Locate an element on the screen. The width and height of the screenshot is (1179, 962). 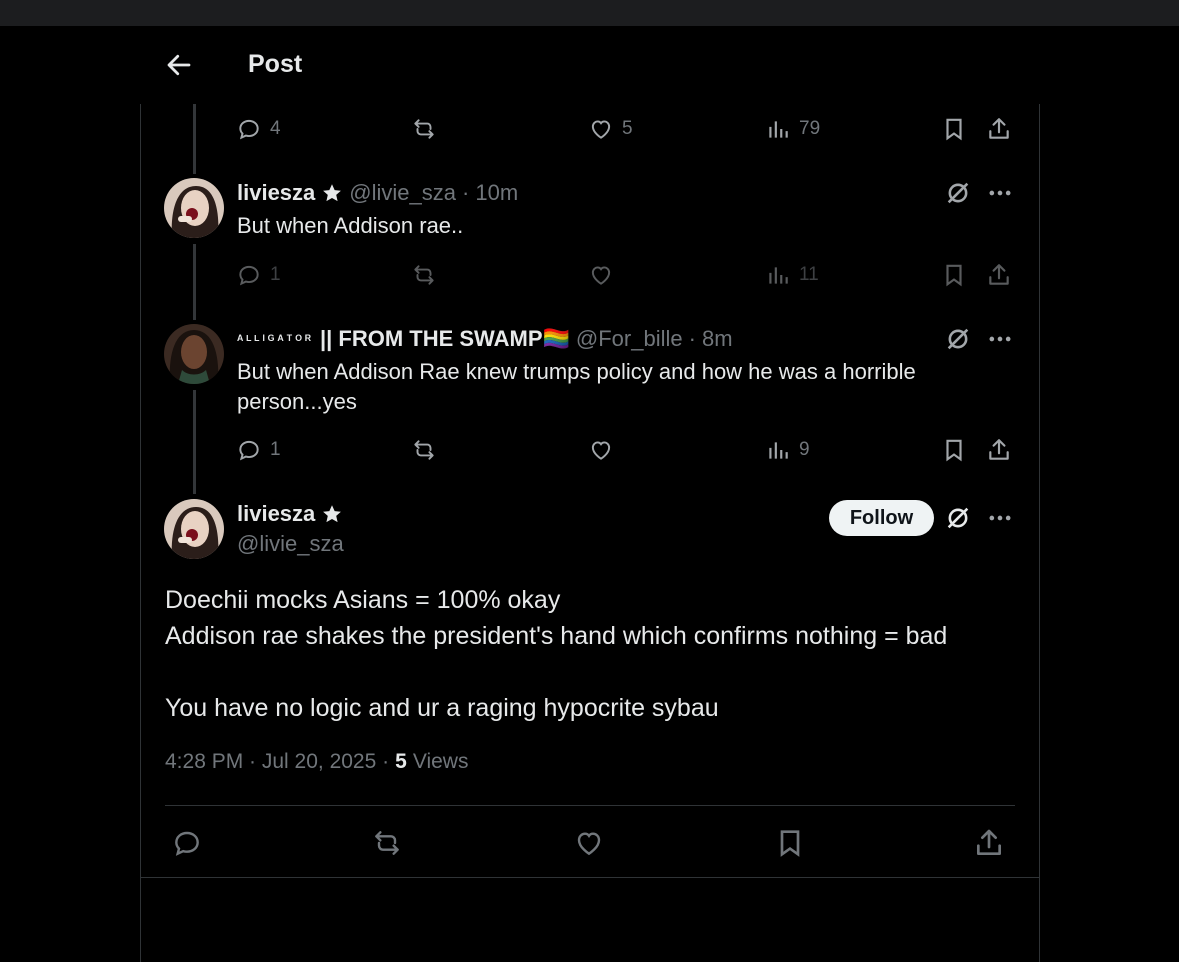
reply-count: 1 is located at coordinates (275, 449).